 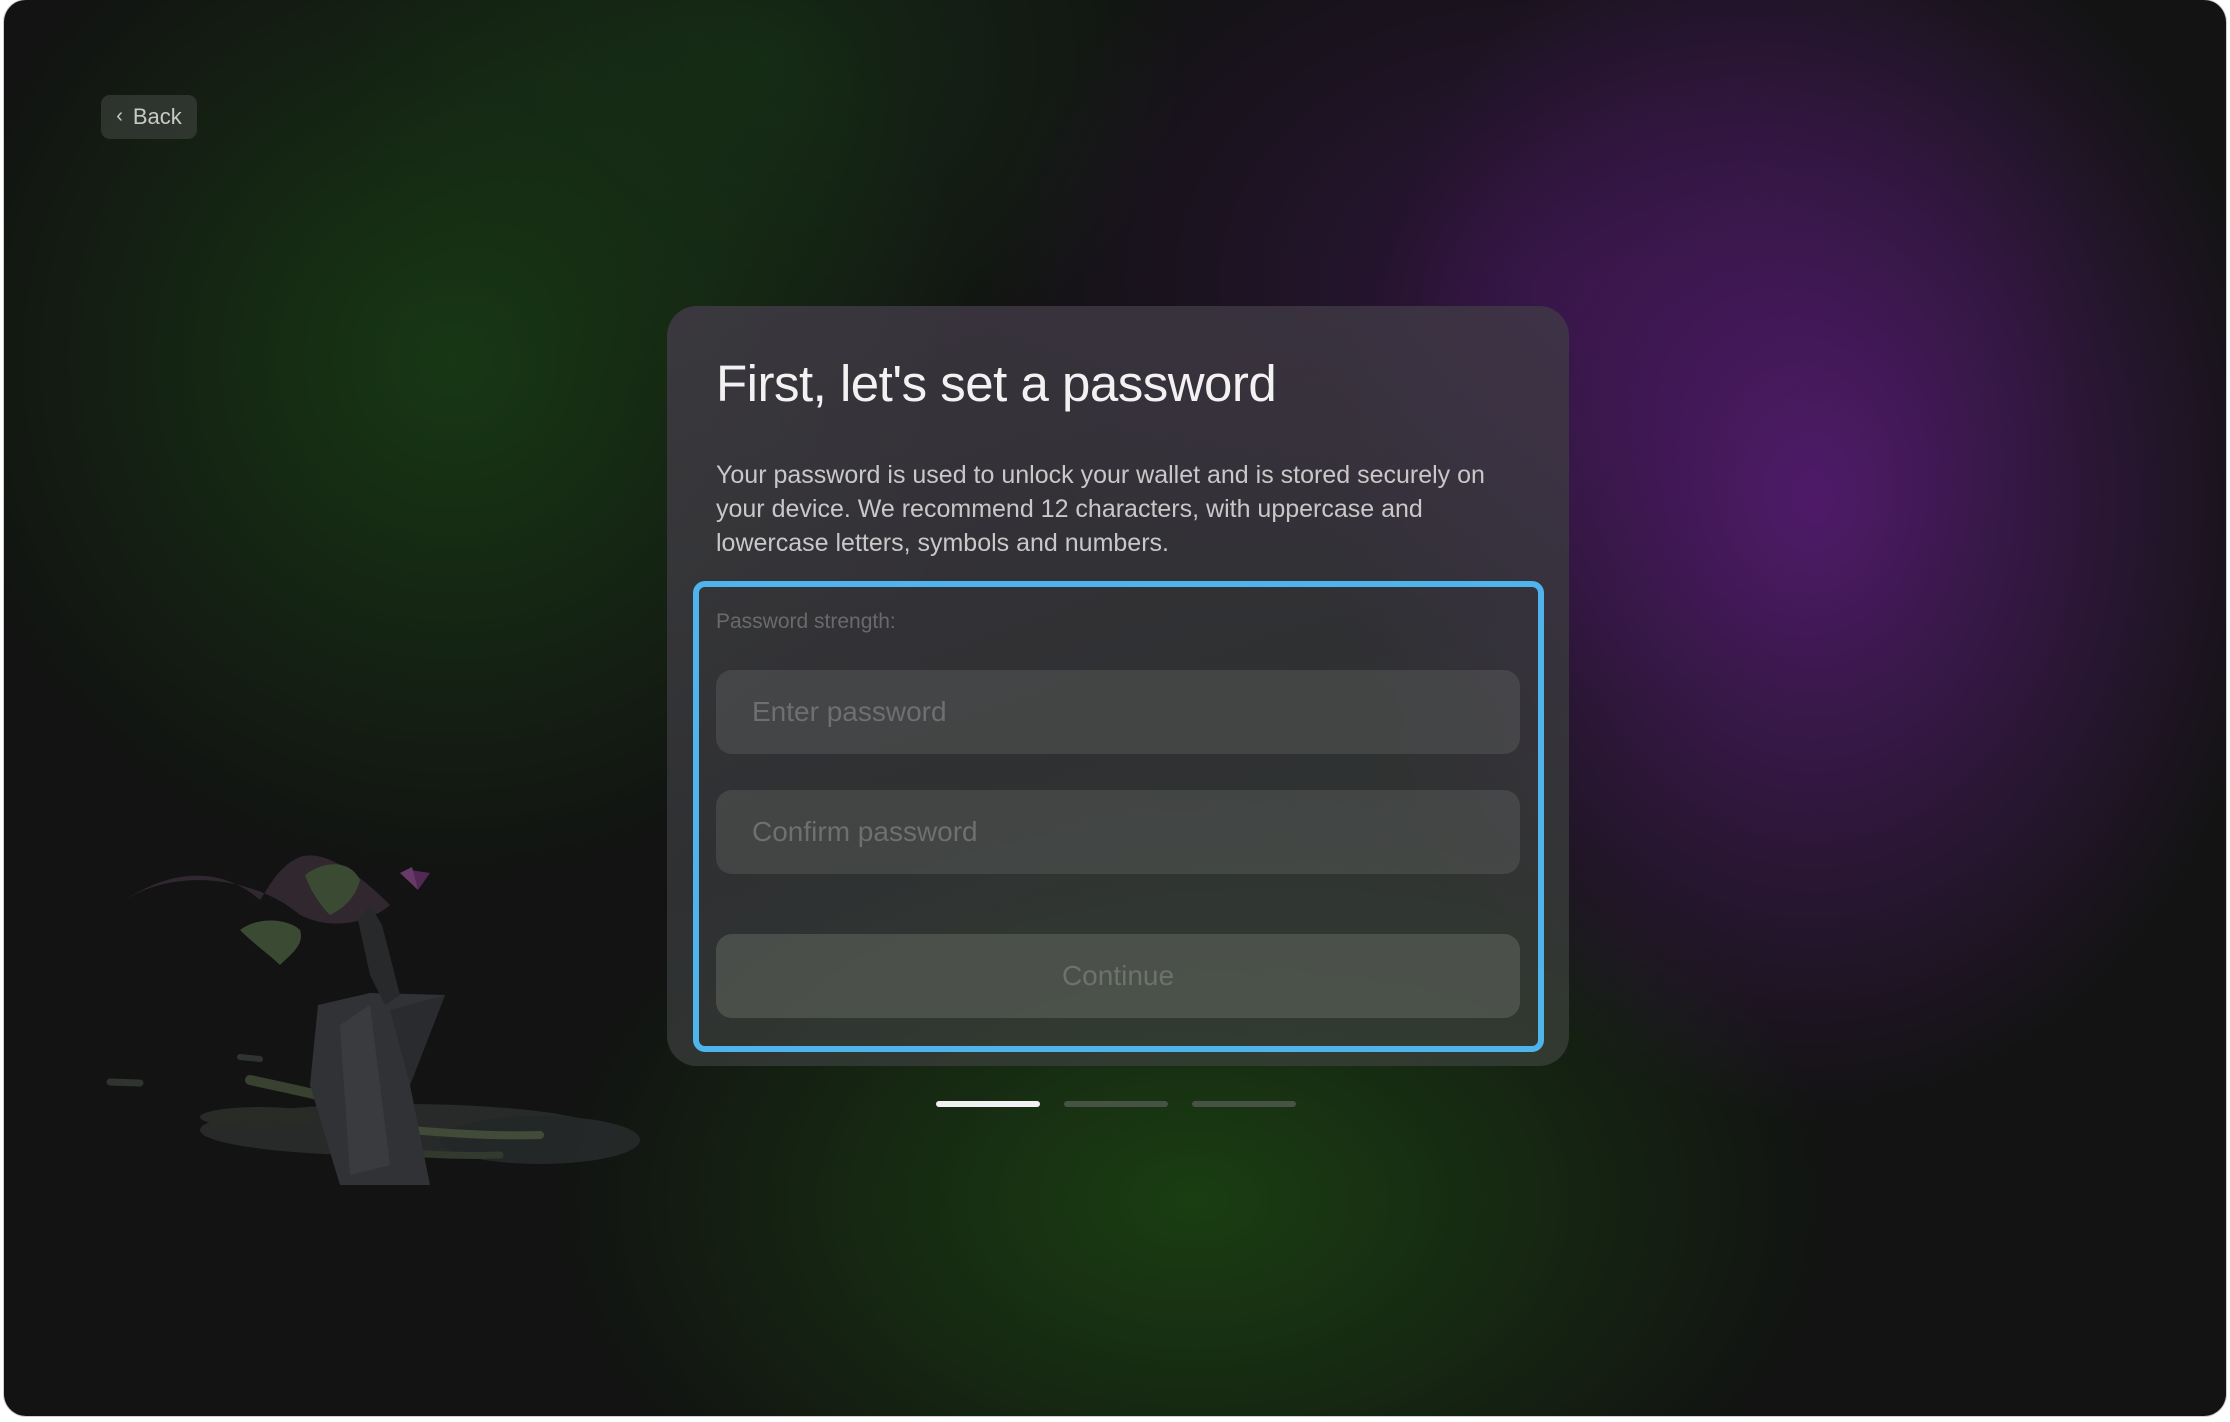 What do you see at coordinates (119, 116) in the screenshot?
I see `chevron-left-icon: ‹` at bounding box center [119, 116].